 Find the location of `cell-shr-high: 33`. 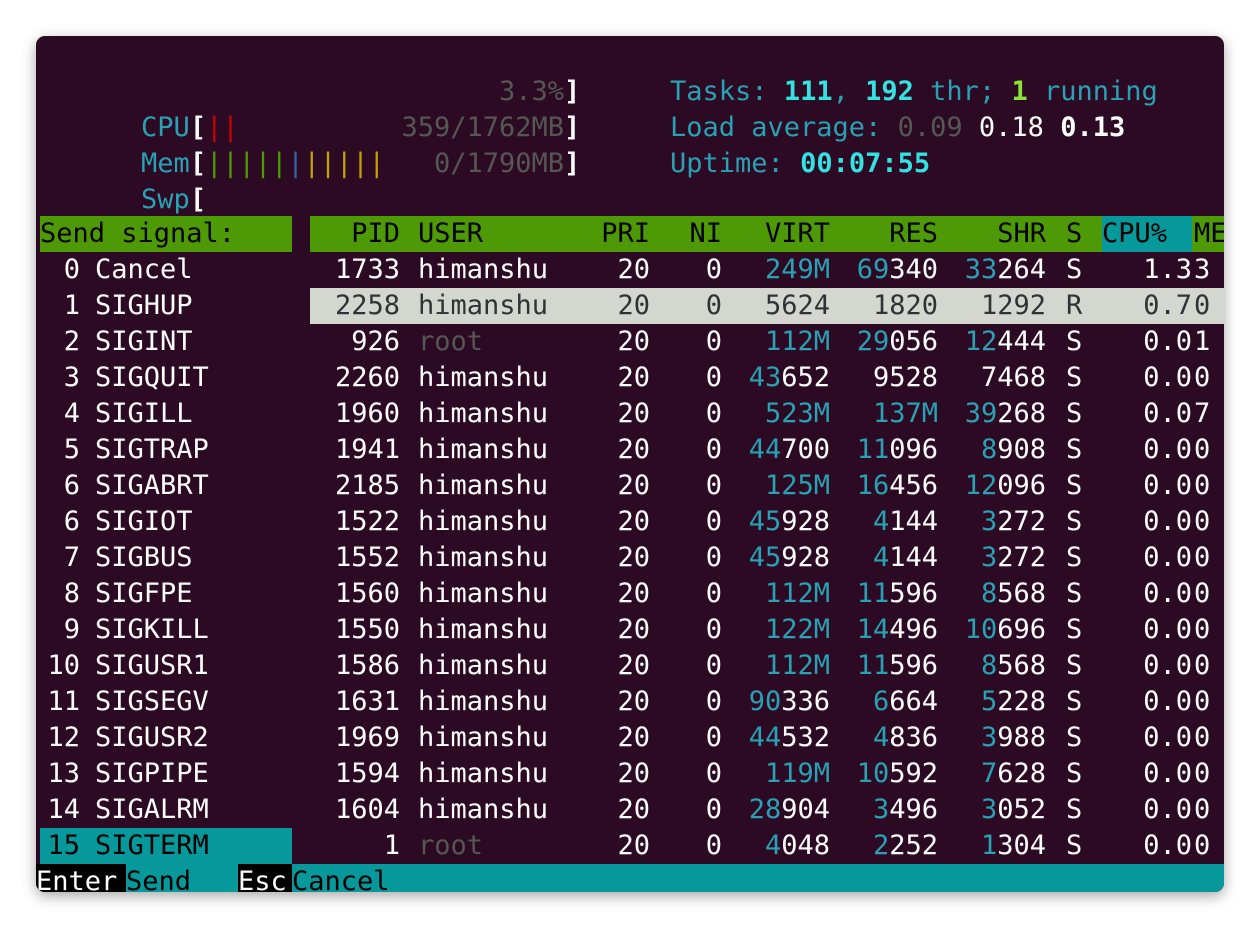

cell-shr-high: 33 is located at coordinates (981, 269).